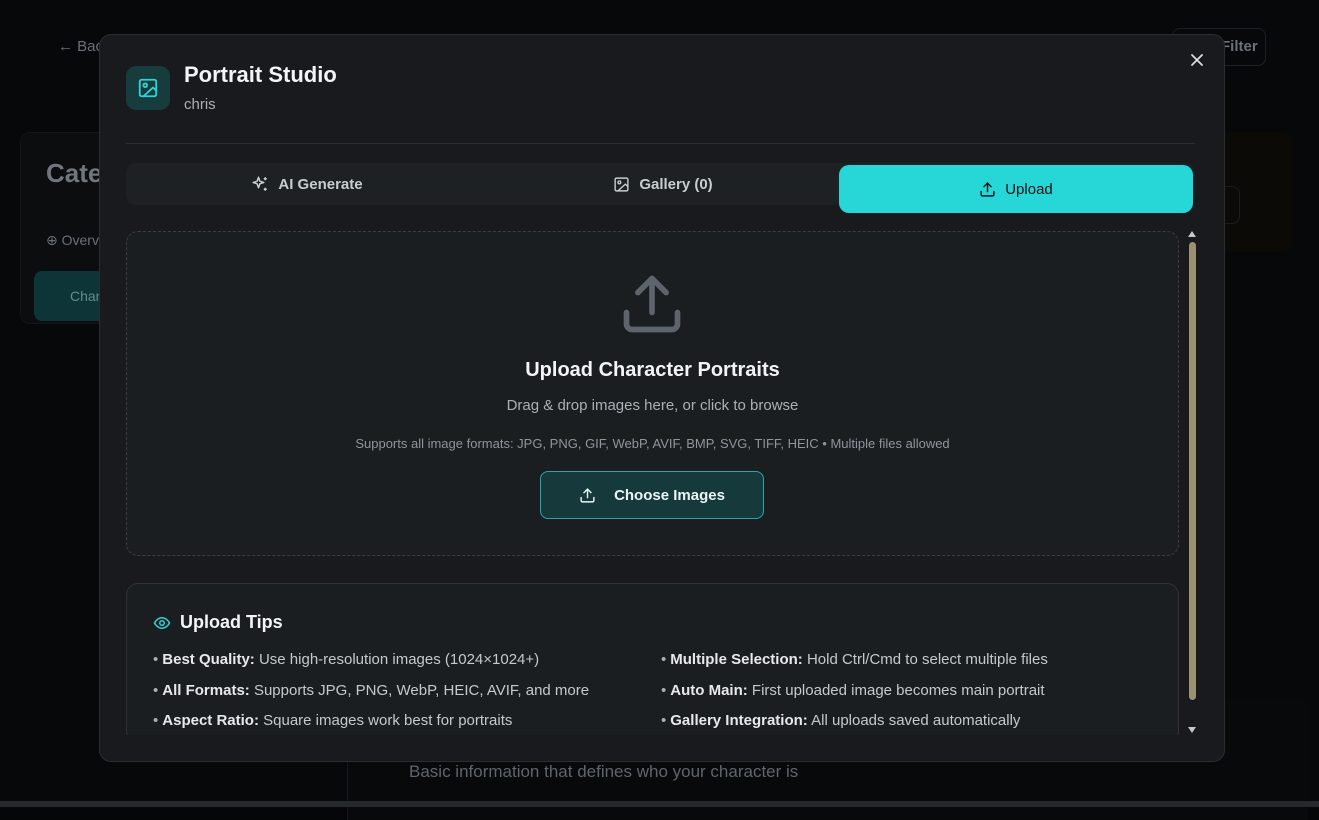  What do you see at coordinates (162, 622) in the screenshot?
I see `eye-icon` at bounding box center [162, 622].